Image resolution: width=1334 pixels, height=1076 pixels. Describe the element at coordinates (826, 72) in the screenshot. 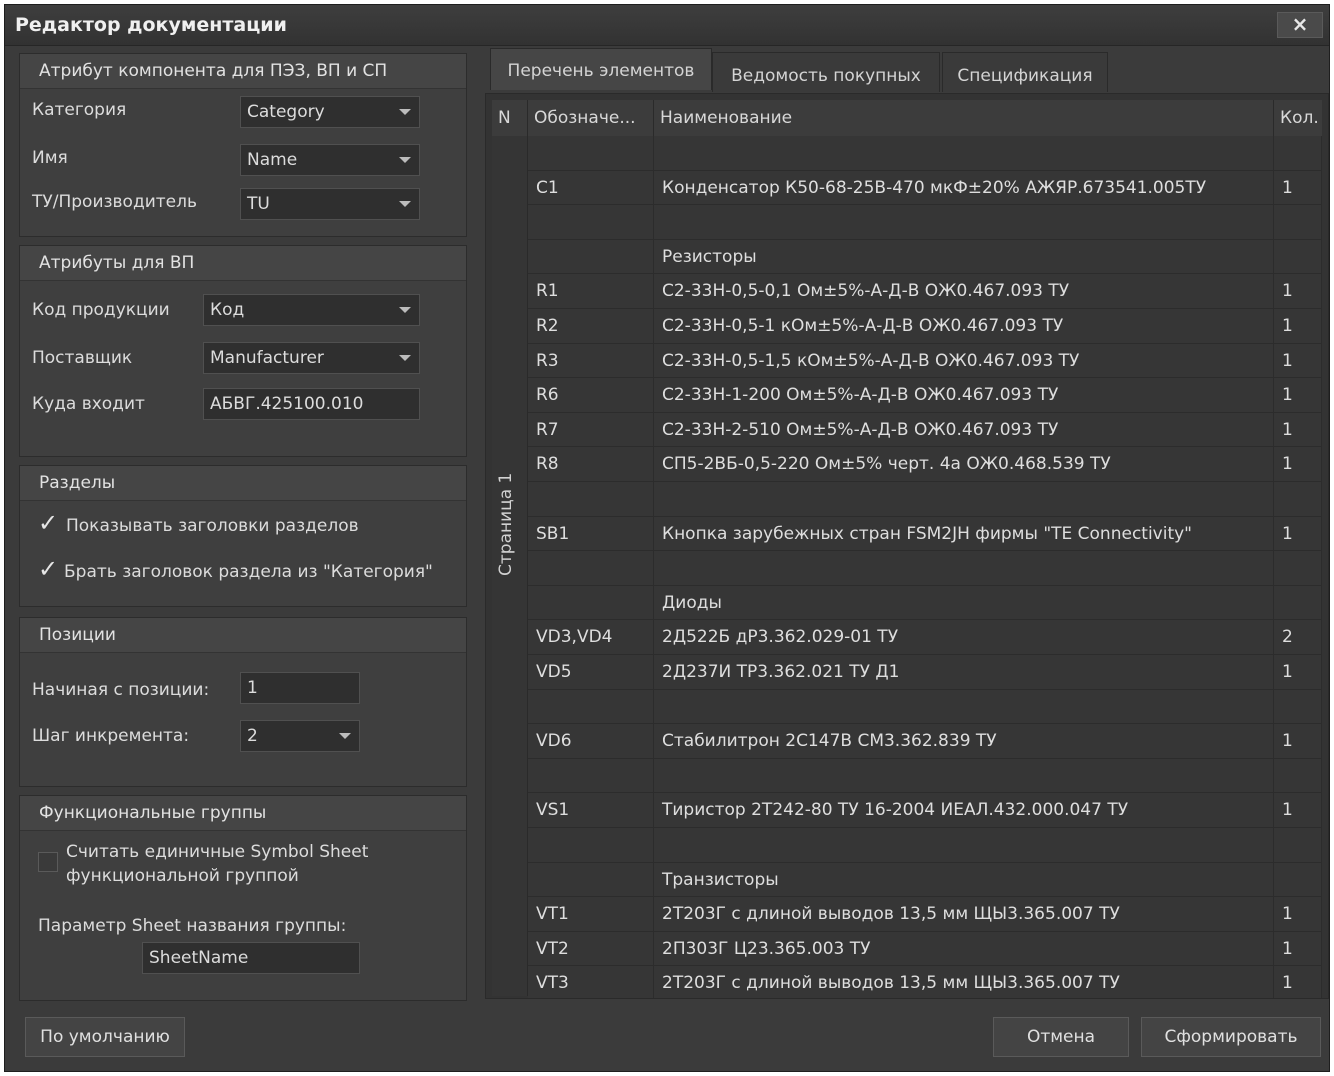

I see `tab-purchased-list: Ведомость покупных` at that location.